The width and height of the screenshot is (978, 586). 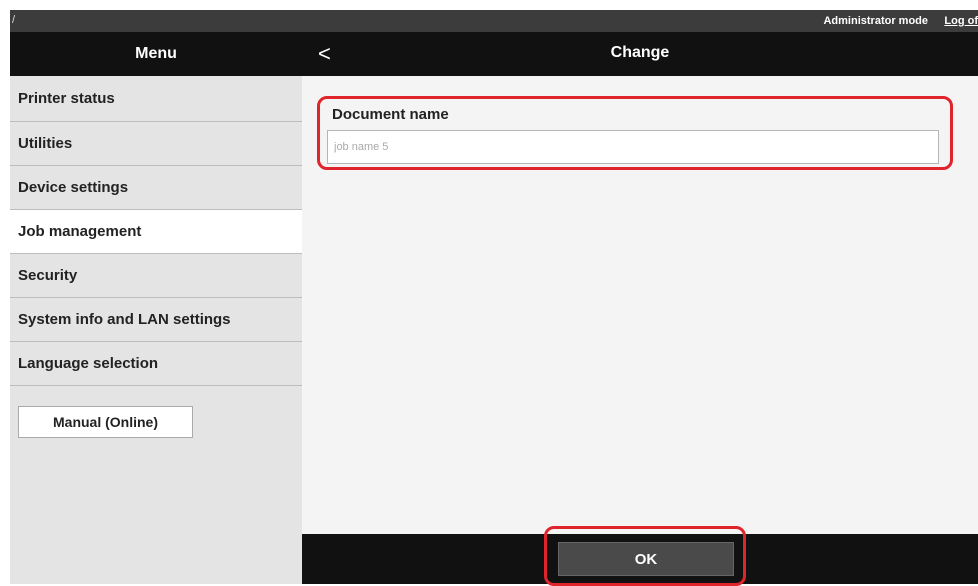 What do you see at coordinates (66, 98) in the screenshot?
I see `sidebar-item-label: Printer status` at bounding box center [66, 98].